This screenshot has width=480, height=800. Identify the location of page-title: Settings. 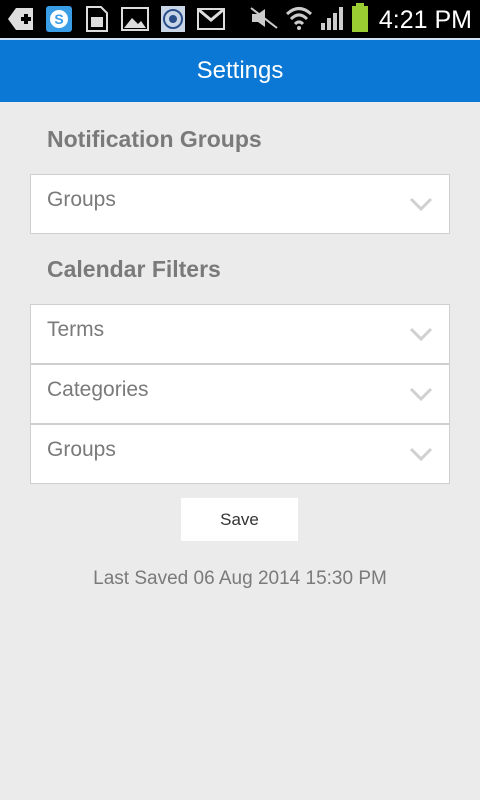
(240, 70).